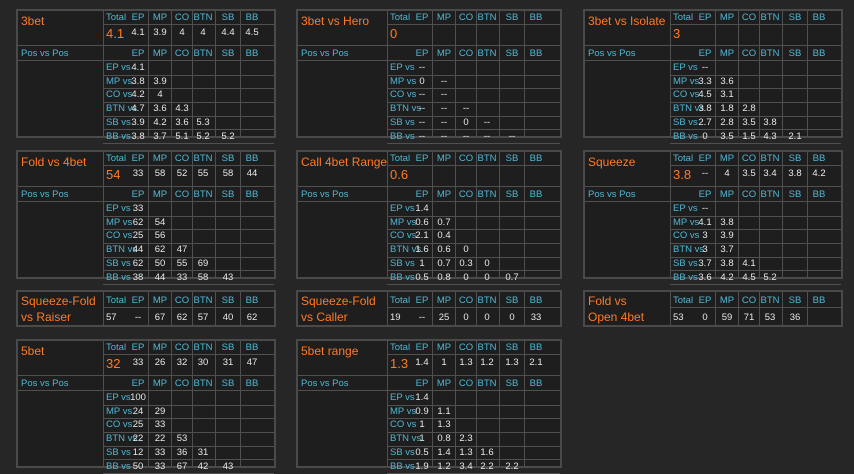  I want to click on matrix-cell: 0.5, so click(422, 277).